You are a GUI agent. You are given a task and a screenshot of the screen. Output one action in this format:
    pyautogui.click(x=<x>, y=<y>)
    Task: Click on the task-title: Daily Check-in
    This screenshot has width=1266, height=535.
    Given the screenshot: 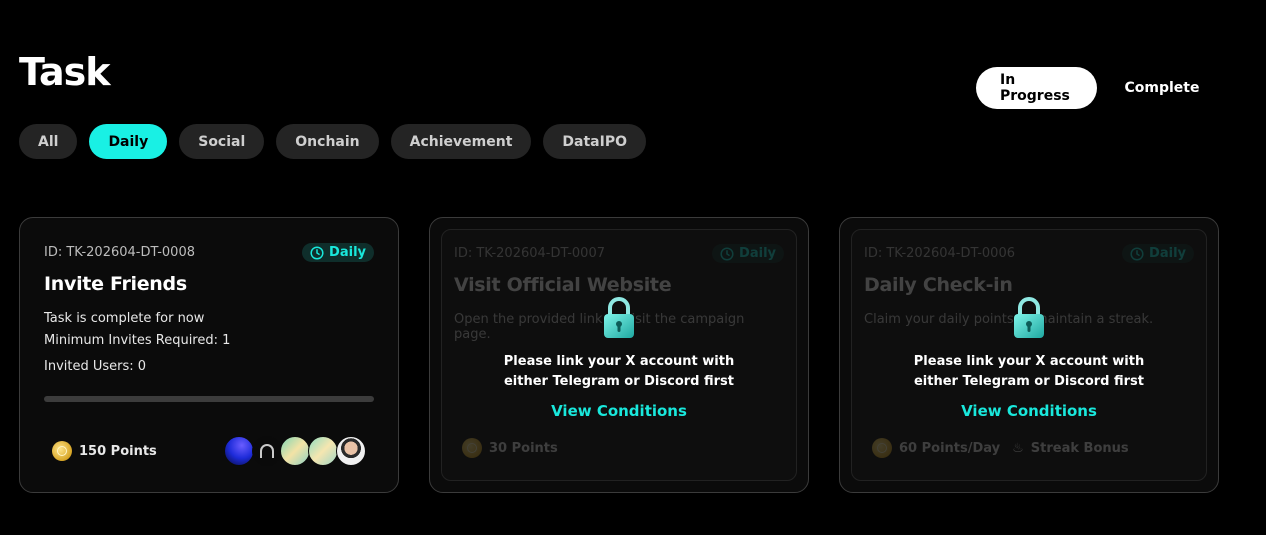 What is the action you would take?
    pyautogui.click(x=938, y=285)
    